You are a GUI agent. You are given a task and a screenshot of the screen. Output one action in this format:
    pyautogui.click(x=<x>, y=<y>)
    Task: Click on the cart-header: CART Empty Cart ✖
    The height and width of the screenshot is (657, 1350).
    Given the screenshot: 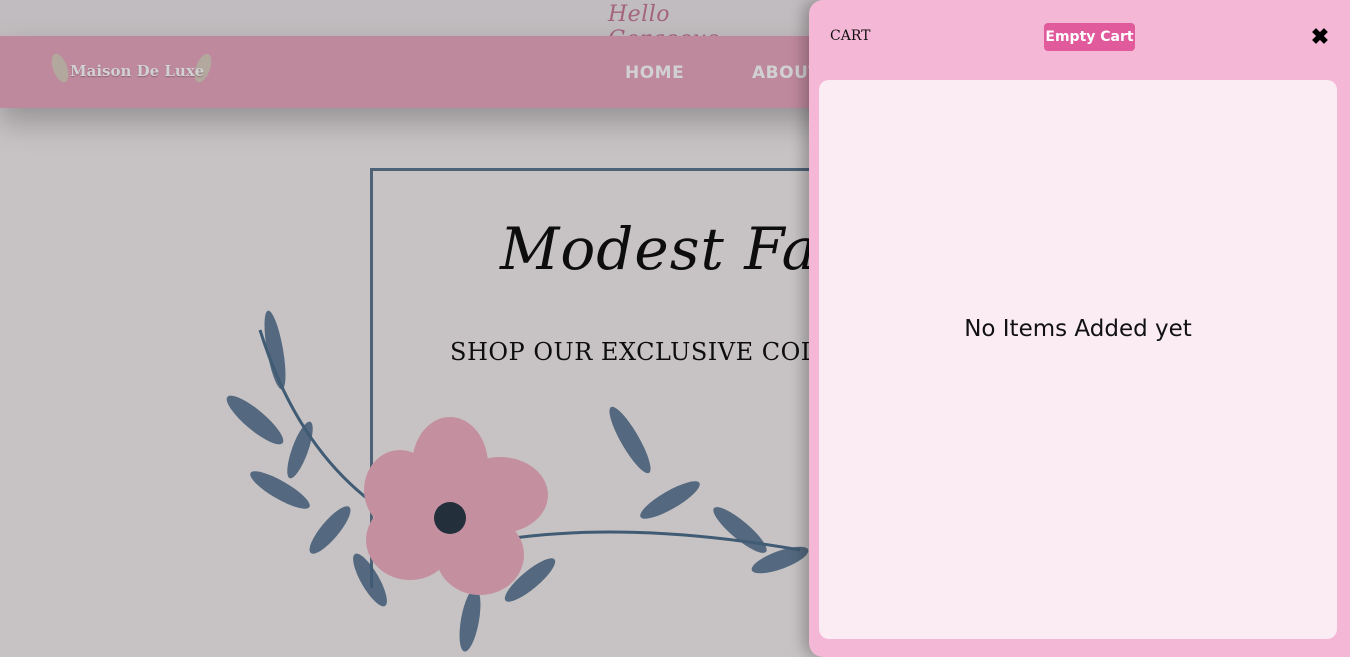 What is the action you would take?
    pyautogui.click(x=1079, y=39)
    